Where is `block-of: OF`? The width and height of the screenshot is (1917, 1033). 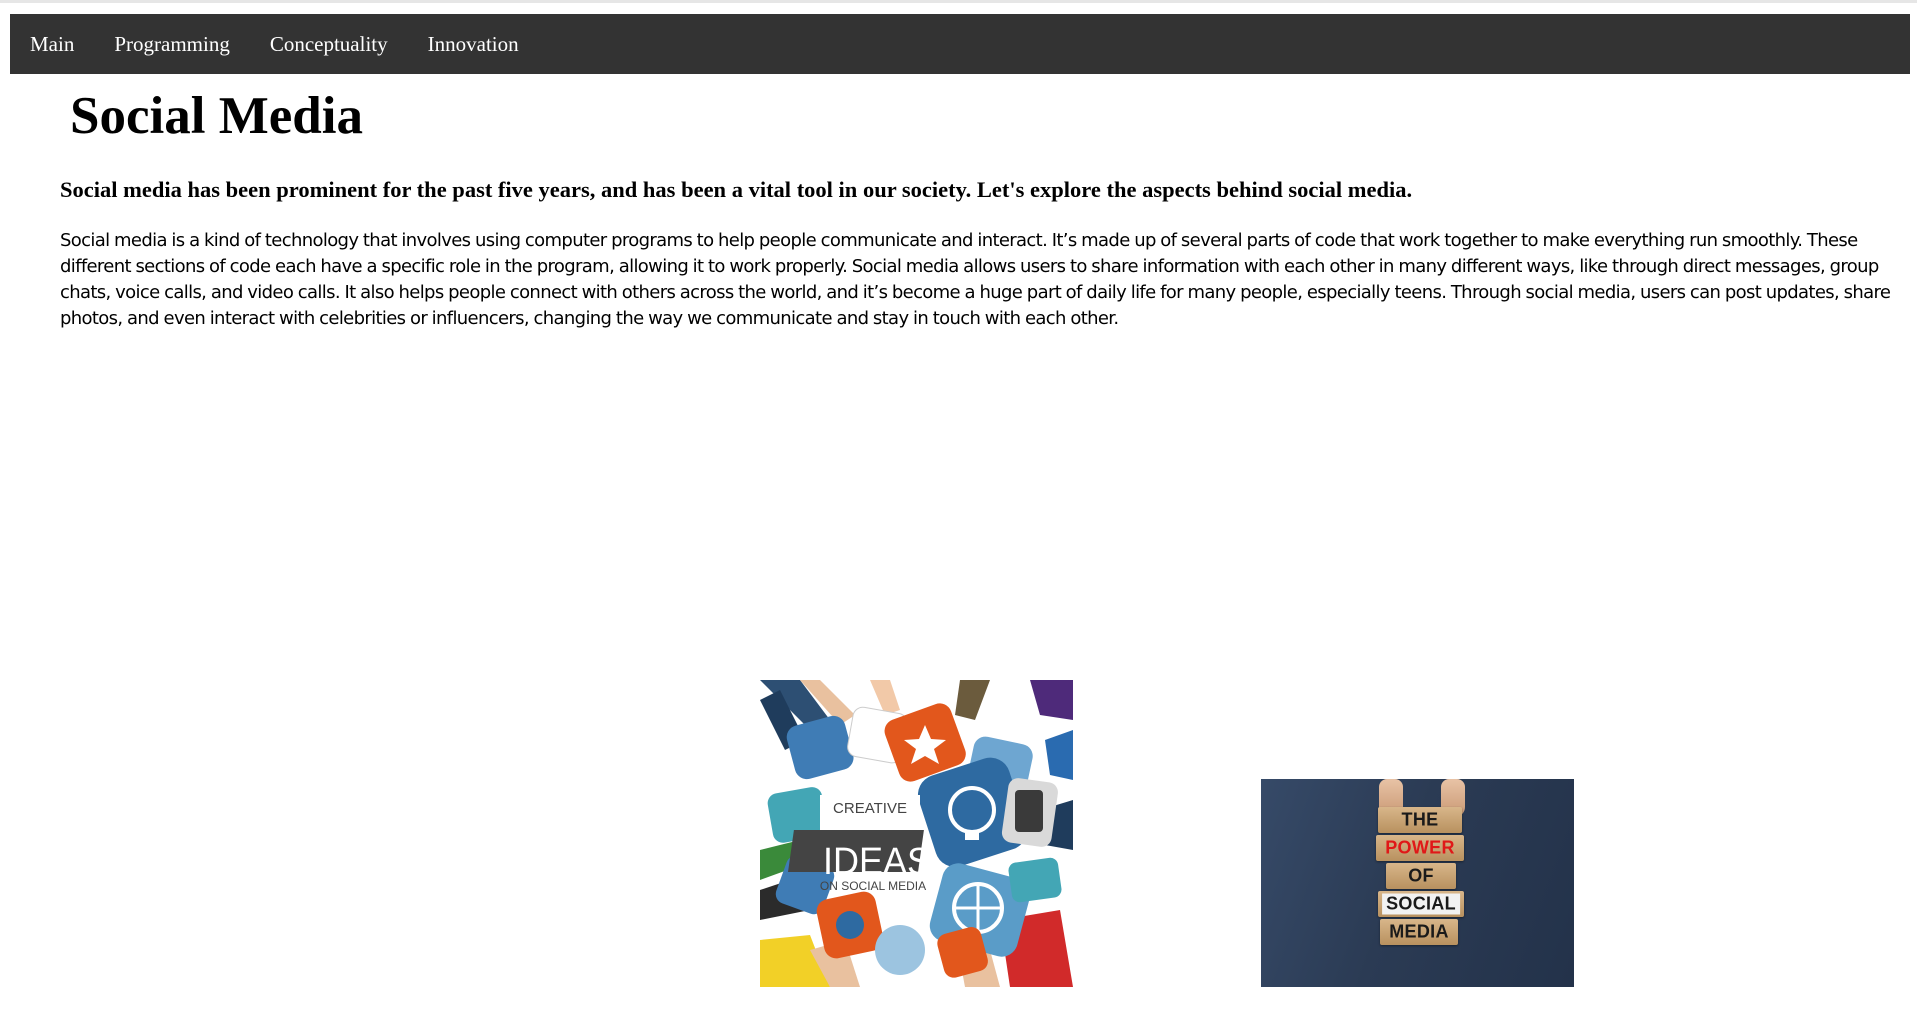 block-of: OF is located at coordinates (1421, 876).